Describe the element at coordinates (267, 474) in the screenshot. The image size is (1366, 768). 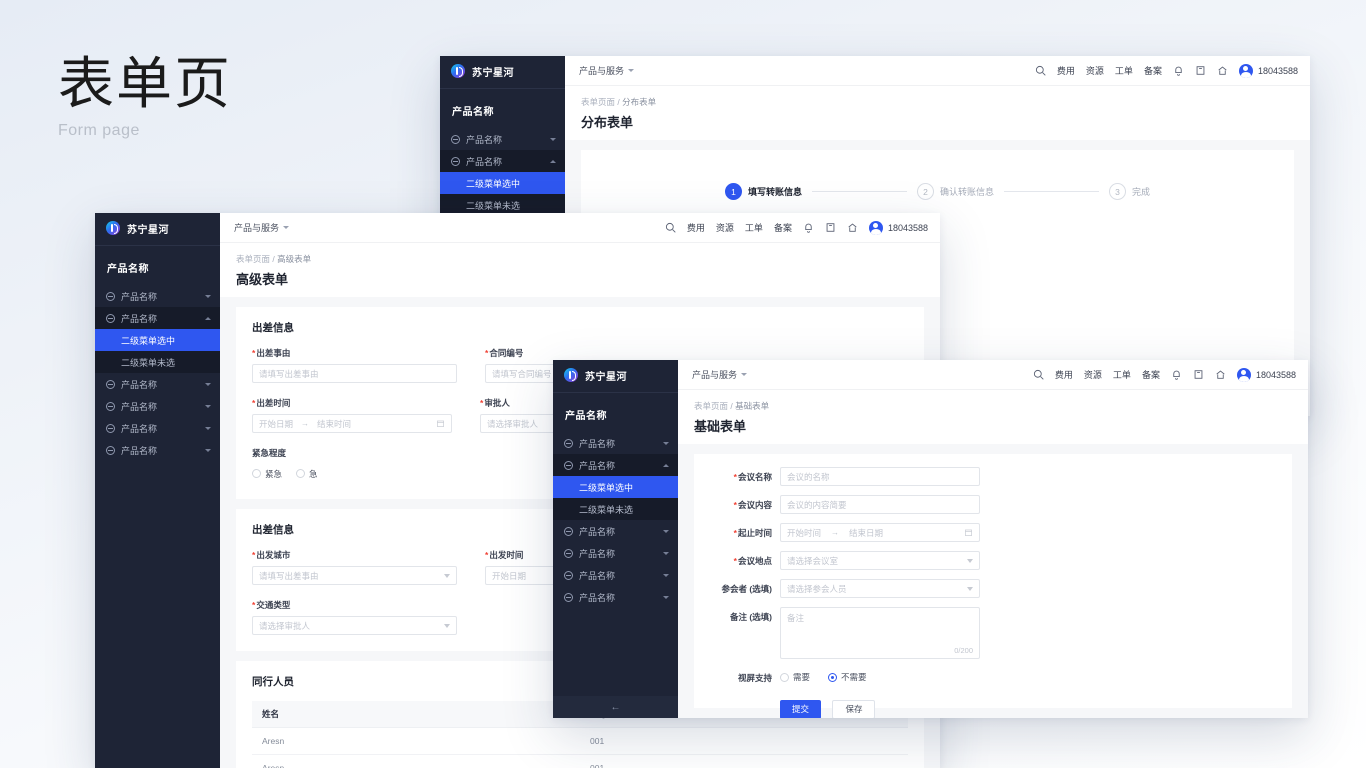
I see `urgency-option-0: 紧急` at that location.